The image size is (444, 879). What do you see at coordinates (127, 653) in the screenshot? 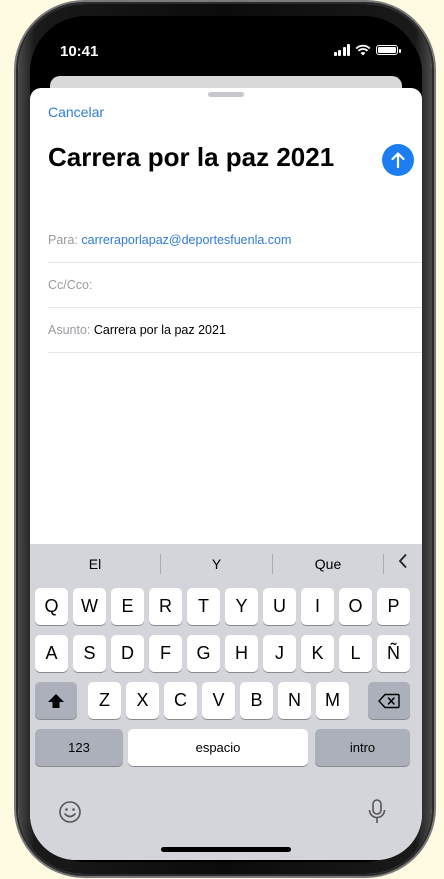
I see `key-d: D` at bounding box center [127, 653].